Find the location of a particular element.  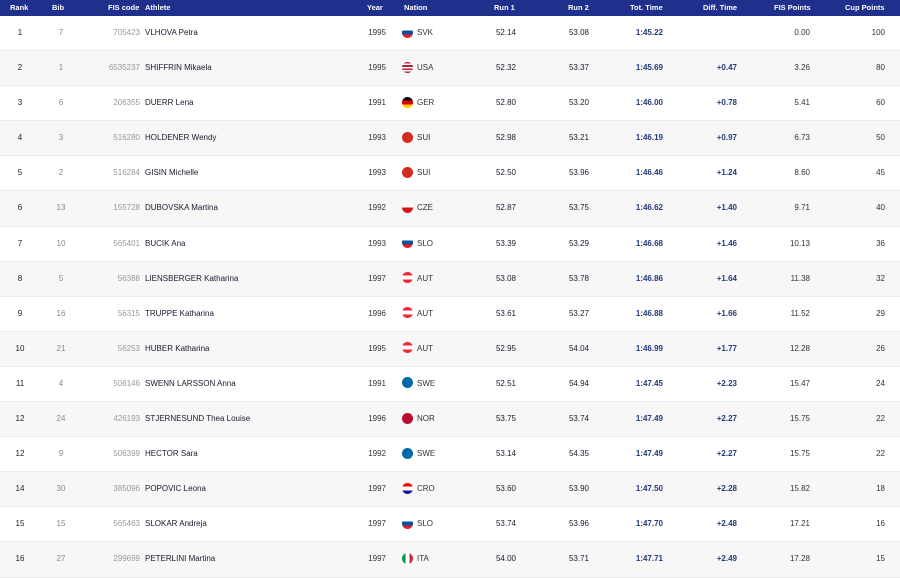

total-time-cell: 1:46.99 is located at coordinates (649, 348).